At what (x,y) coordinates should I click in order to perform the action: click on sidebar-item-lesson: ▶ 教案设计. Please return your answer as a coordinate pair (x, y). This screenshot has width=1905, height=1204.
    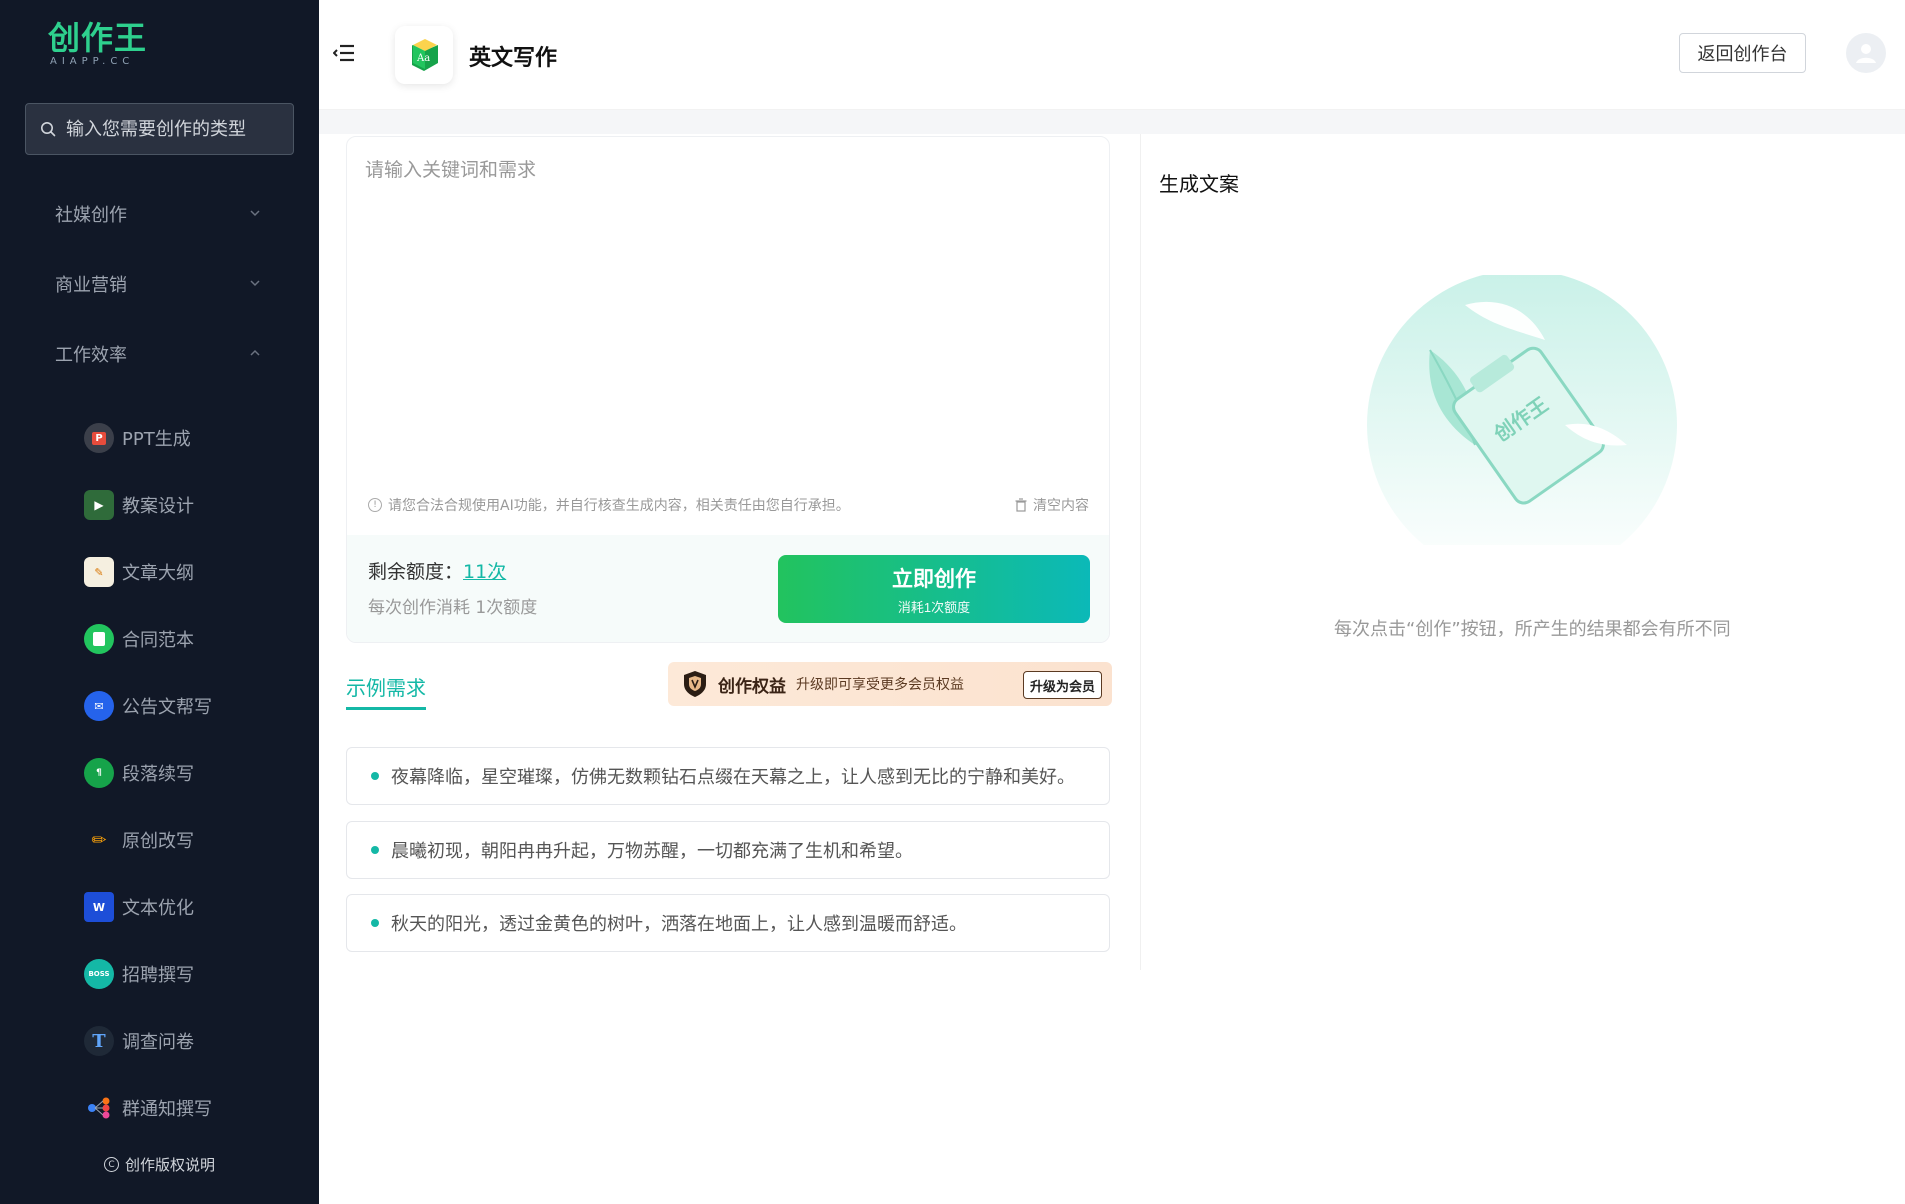
    Looking at the image, I should click on (159, 505).